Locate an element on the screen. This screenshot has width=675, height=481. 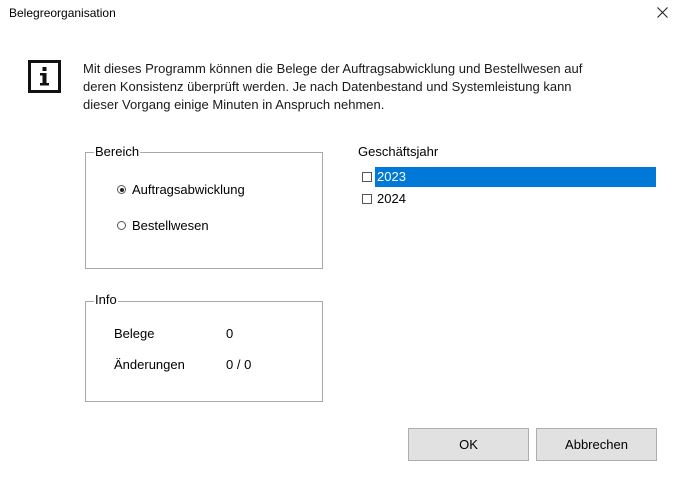
radio-auftragsabwicklung: Auftragsabwicklung is located at coordinates (181, 189).